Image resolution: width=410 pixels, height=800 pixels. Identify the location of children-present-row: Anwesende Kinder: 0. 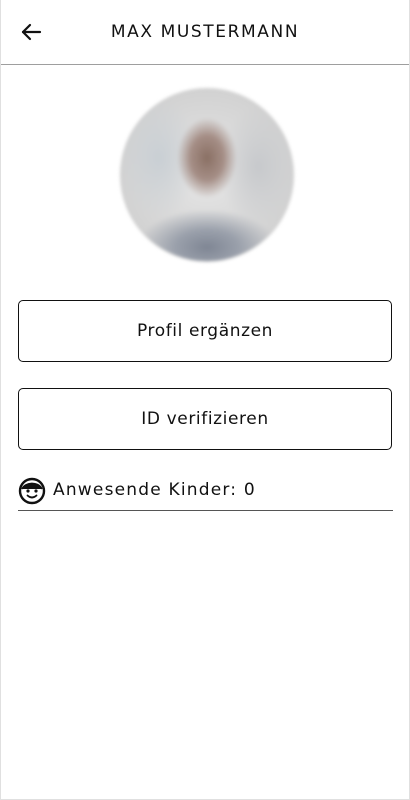
(205, 493).